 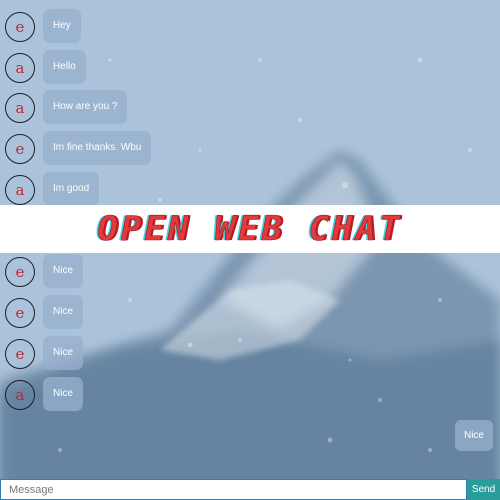 I want to click on message-row: a Hello, so click(x=250, y=68).